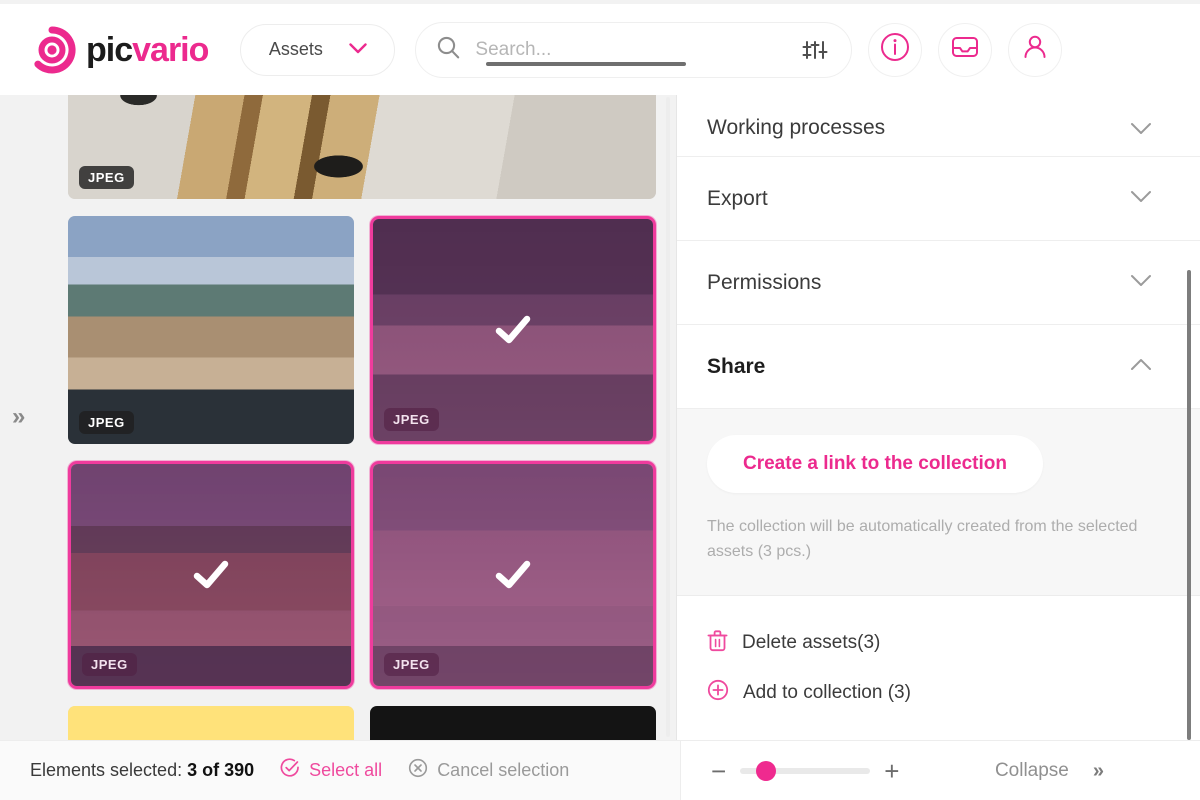  Describe the element at coordinates (891, 771) in the screenshot. I see `zoom-in-button: +` at that location.